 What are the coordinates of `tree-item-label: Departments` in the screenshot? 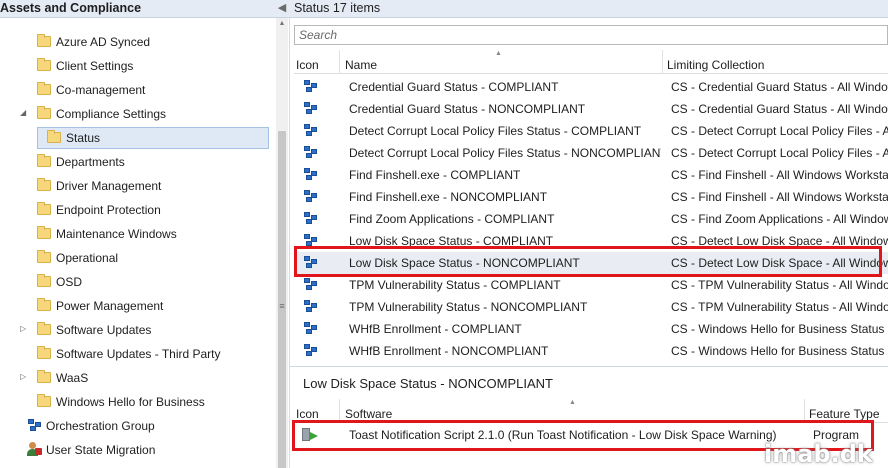 It's located at (90, 162).